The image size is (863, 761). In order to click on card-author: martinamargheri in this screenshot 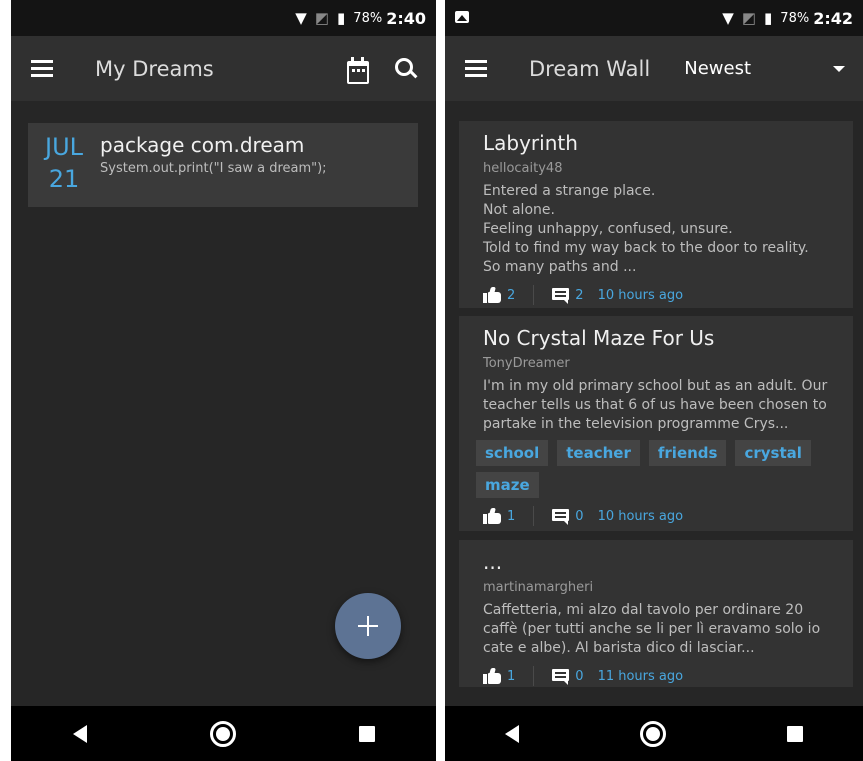, I will do `click(538, 587)`.